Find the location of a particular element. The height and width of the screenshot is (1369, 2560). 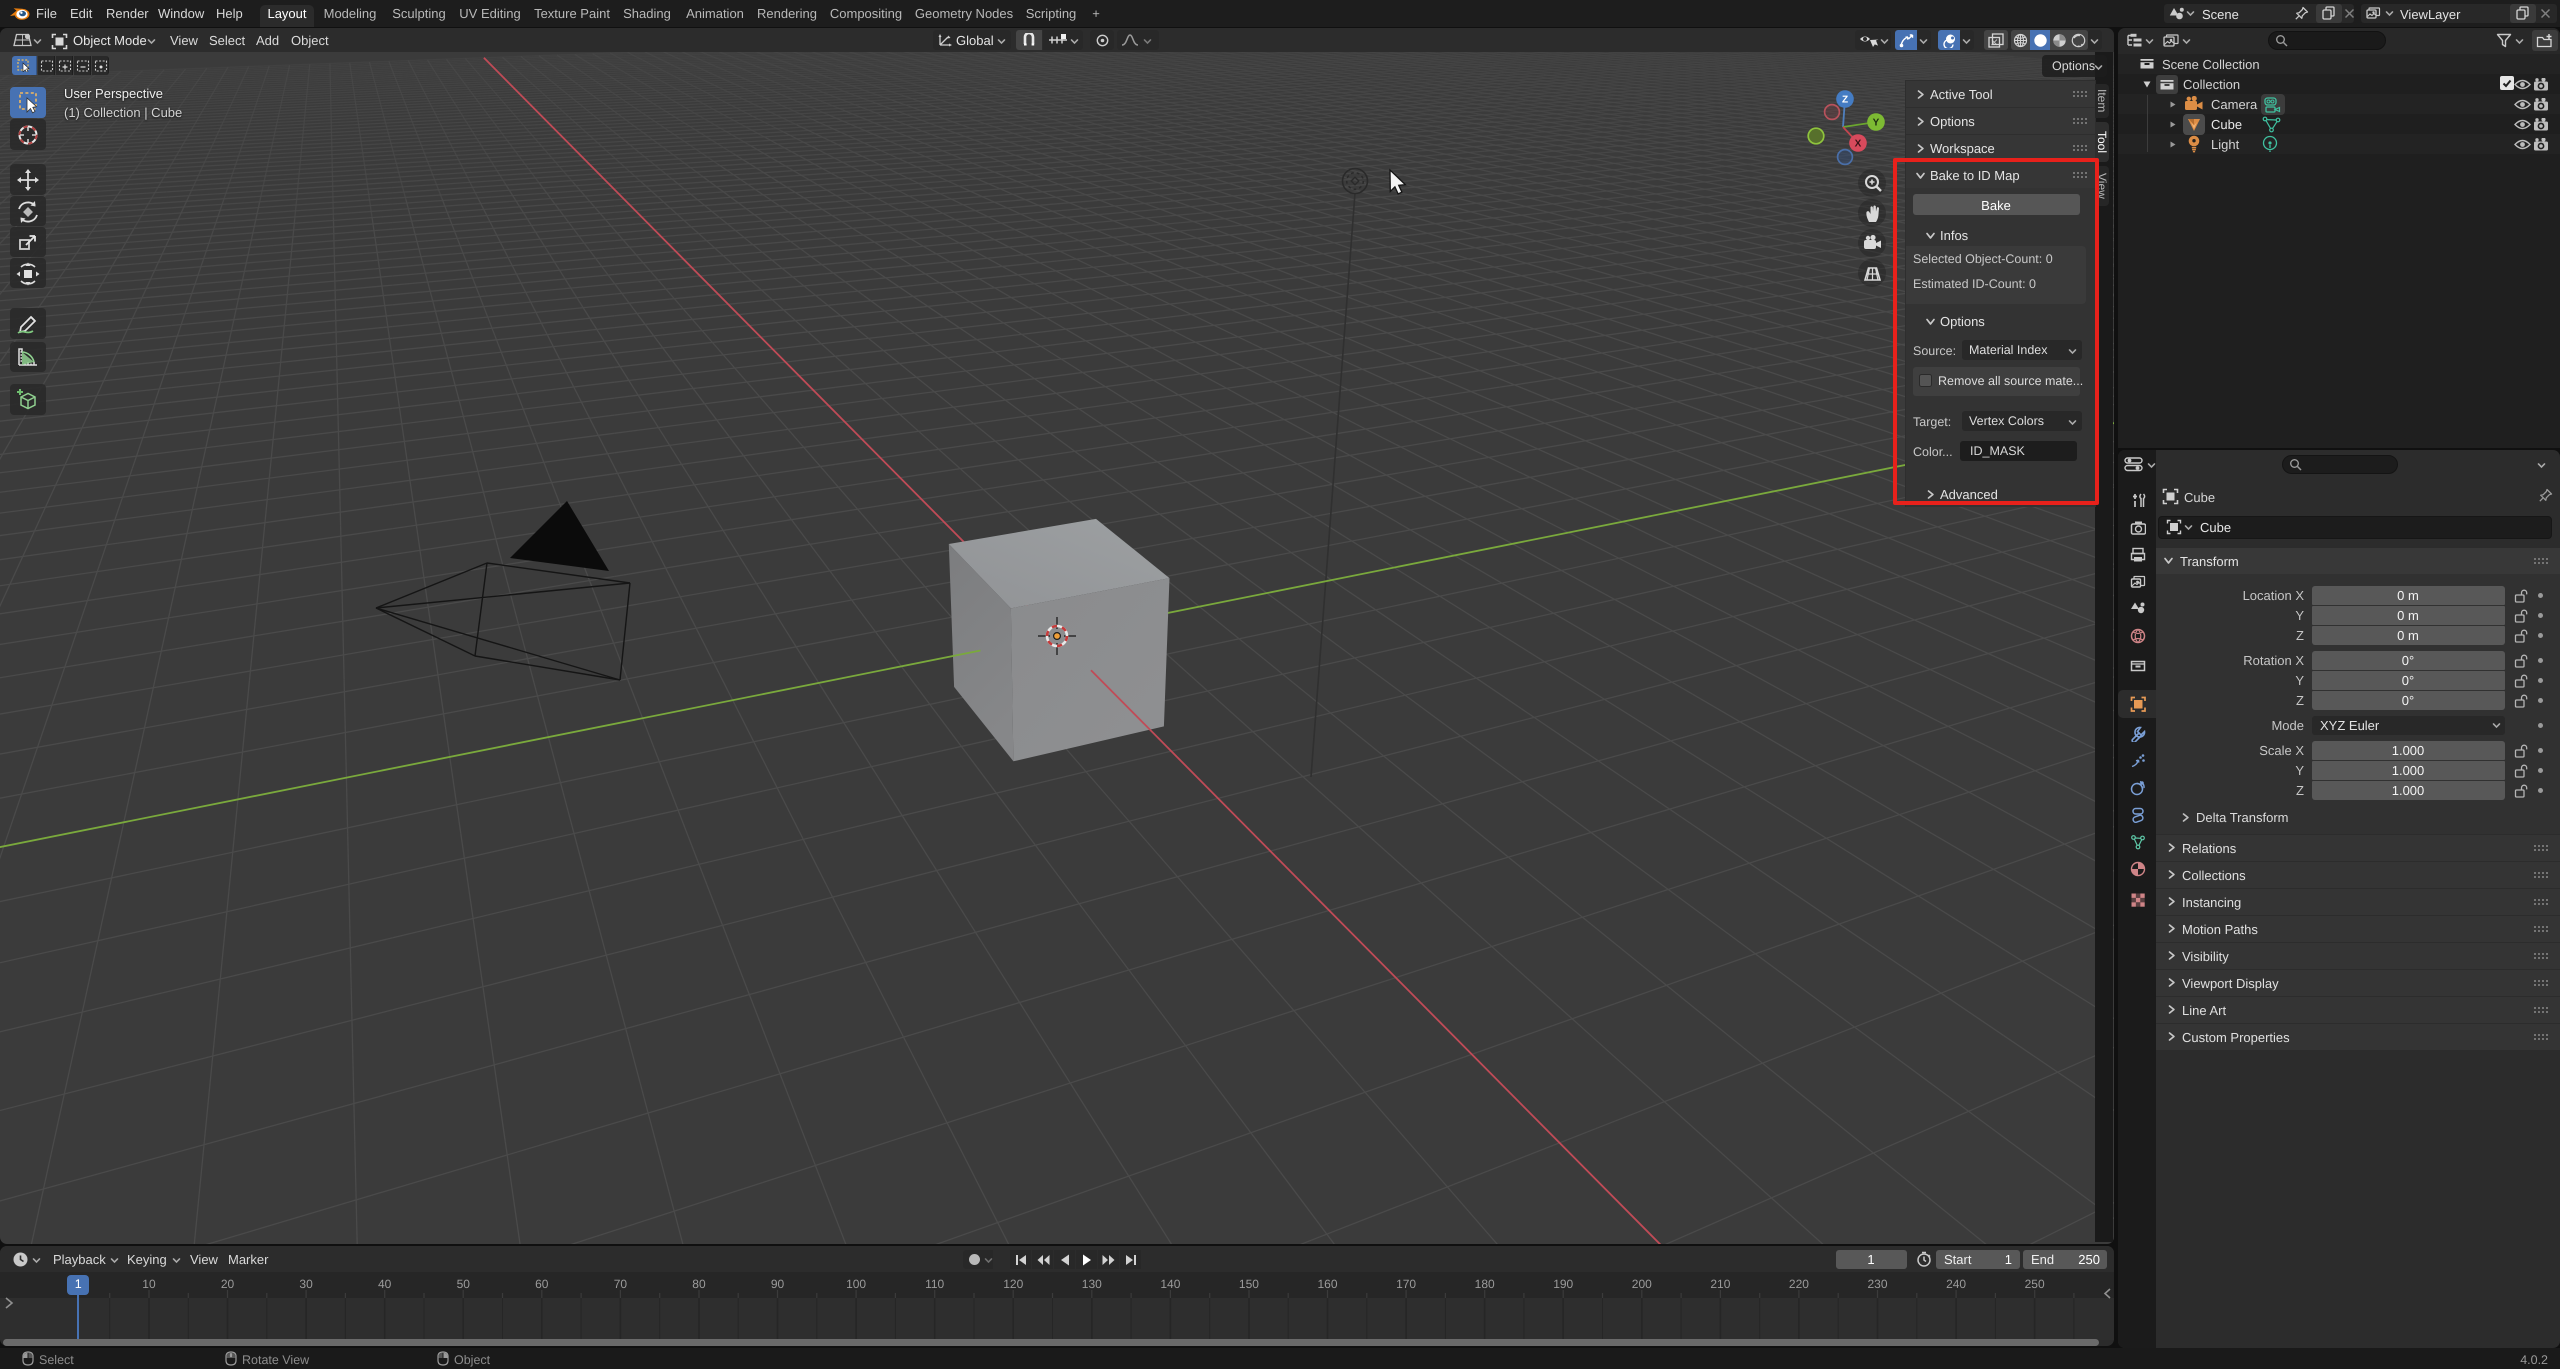

svg-text: Y is located at coordinates (1876, 123).